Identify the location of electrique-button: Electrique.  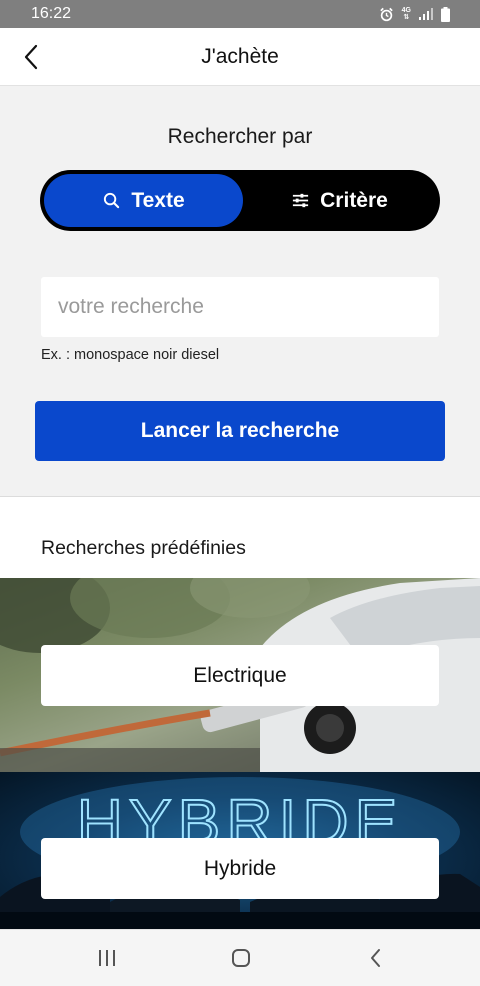
(240, 675).